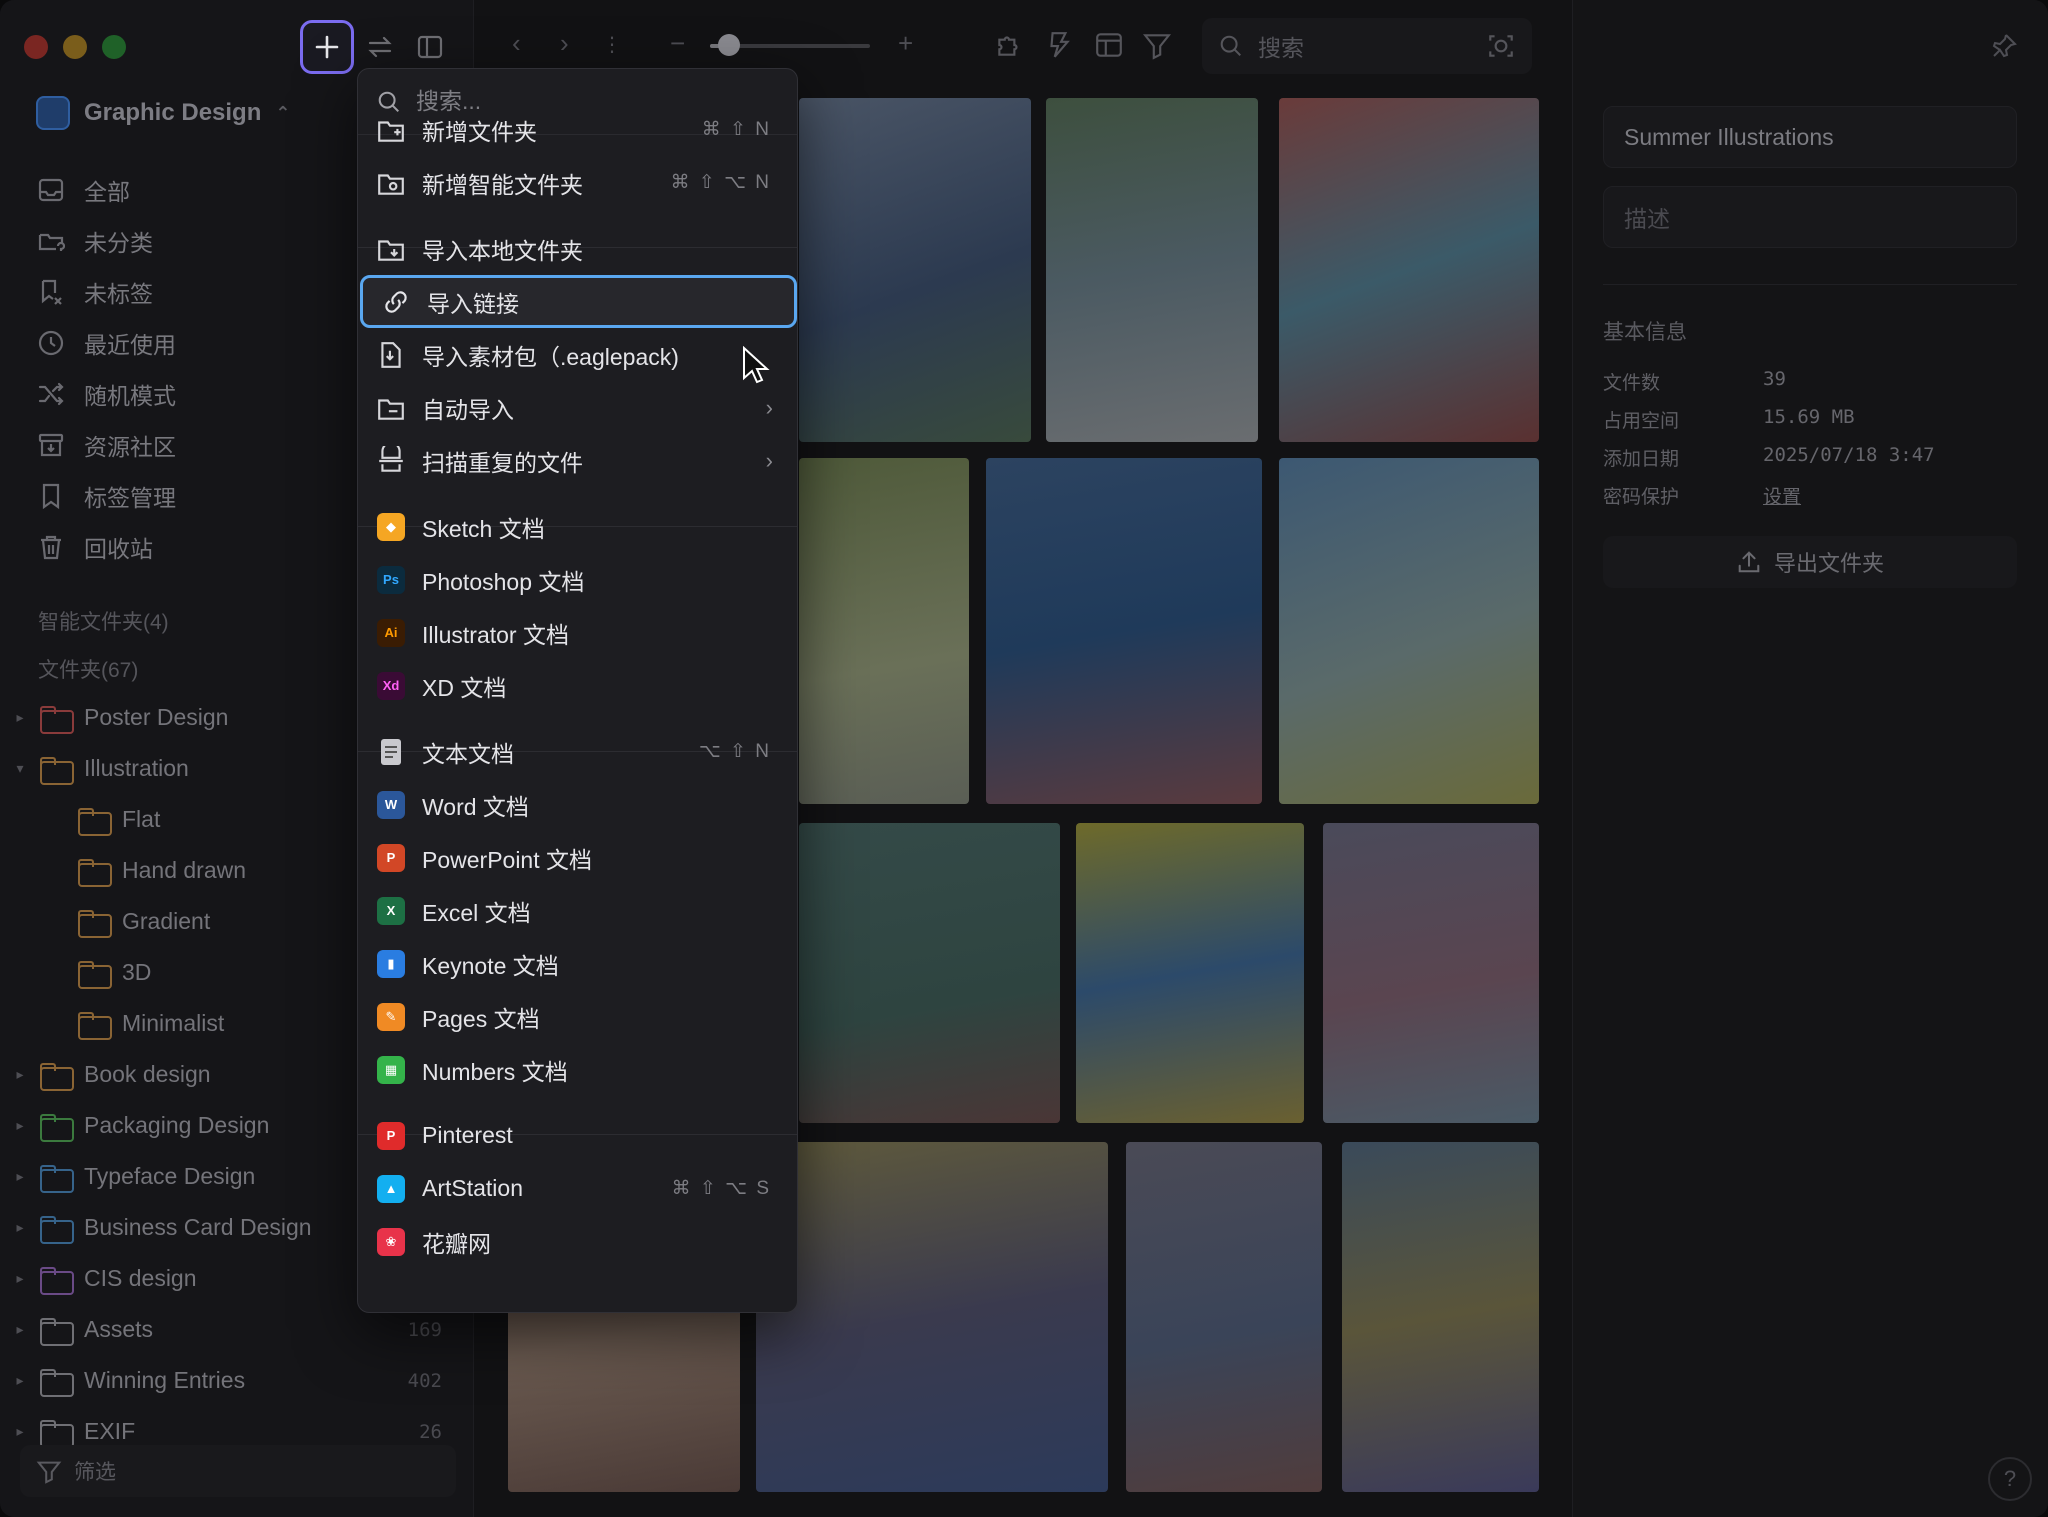 This screenshot has height=1517, width=2048. I want to click on filter-toolbar-button, so click(1157, 48).